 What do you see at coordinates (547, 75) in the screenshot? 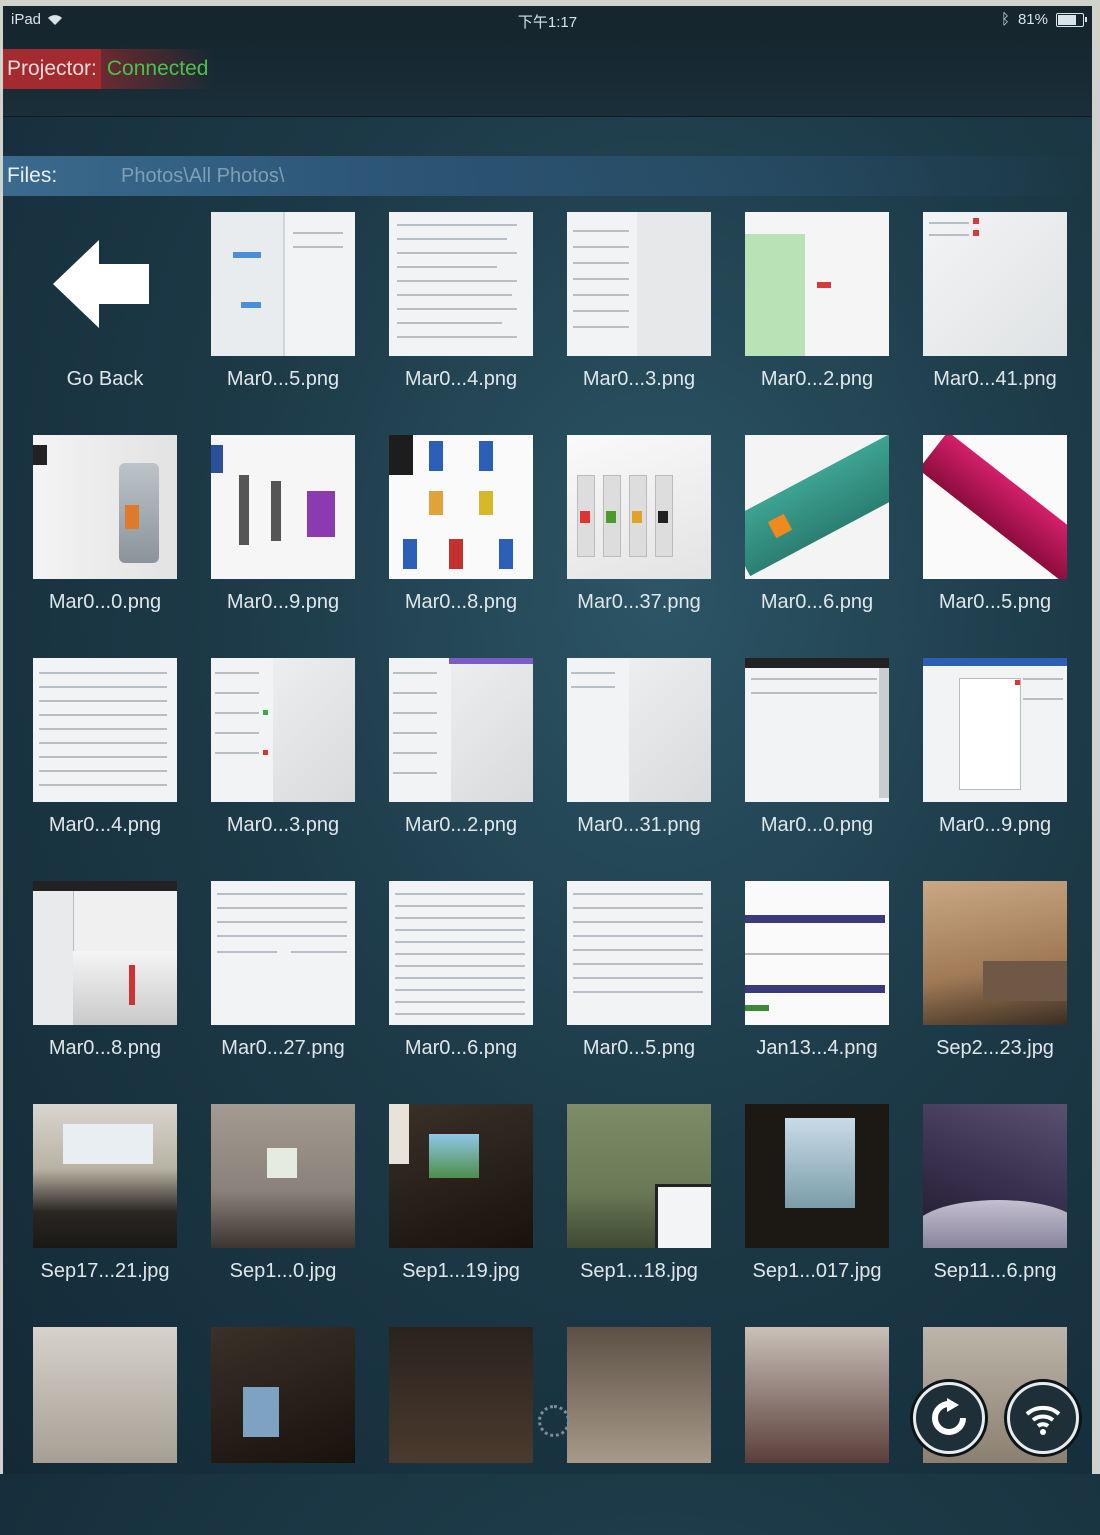
I see `projector-bar: Projector: Connected` at bounding box center [547, 75].